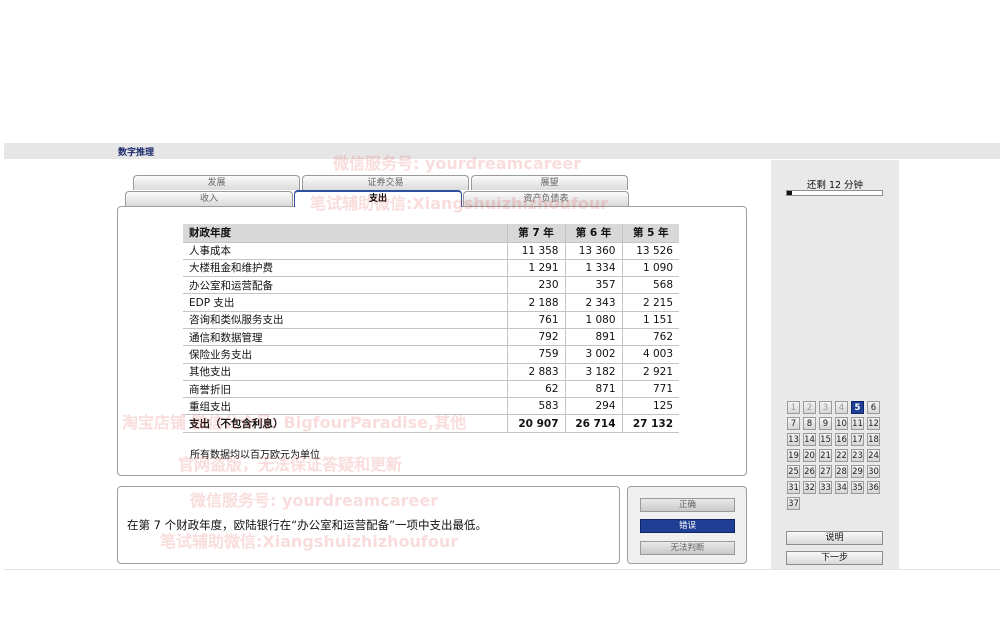  Describe the element at coordinates (650, 337) in the screenshot. I see `table-cell: 762` at that location.